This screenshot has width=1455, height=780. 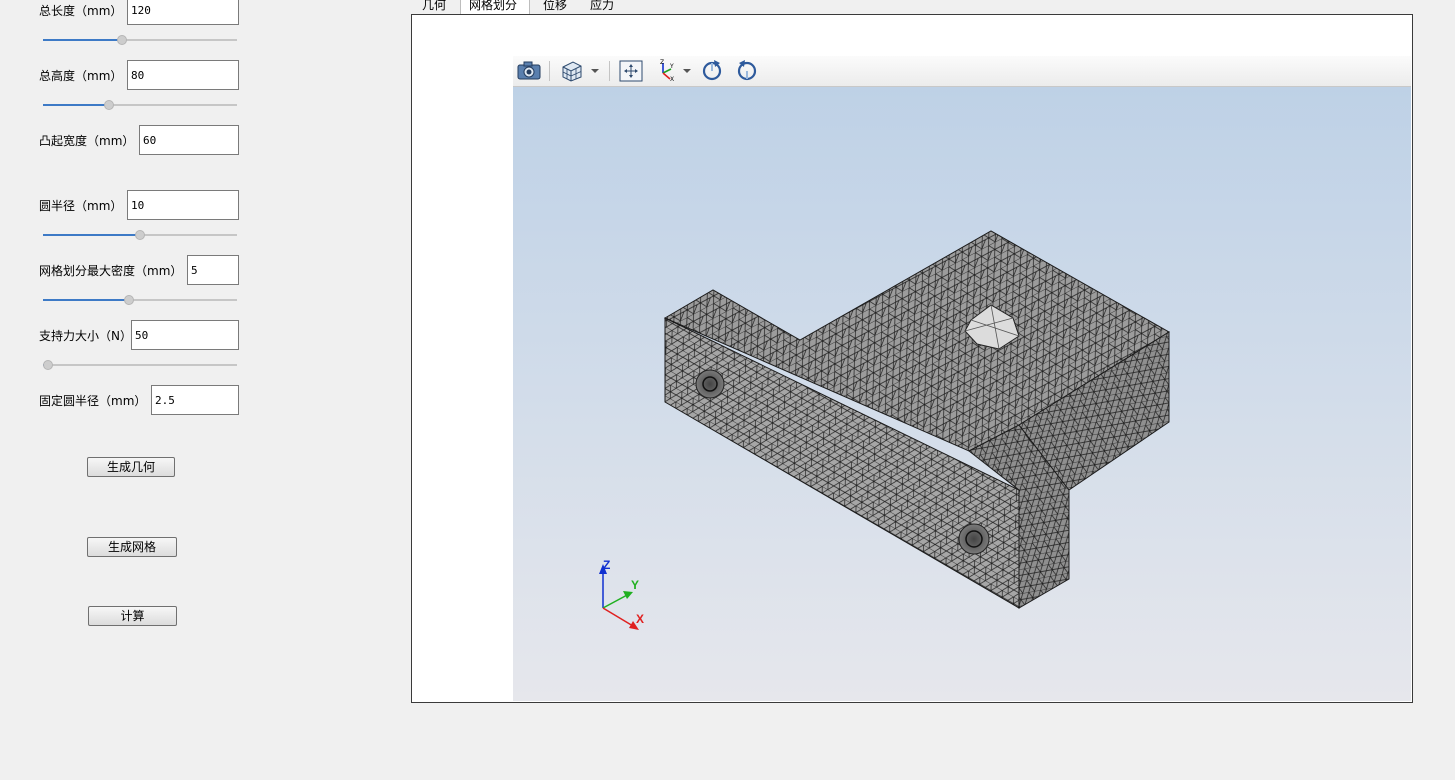 What do you see at coordinates (495, 7) in the screenshot?
I see `tab-mesh: 网格划分` at bounding box center [495, 7].